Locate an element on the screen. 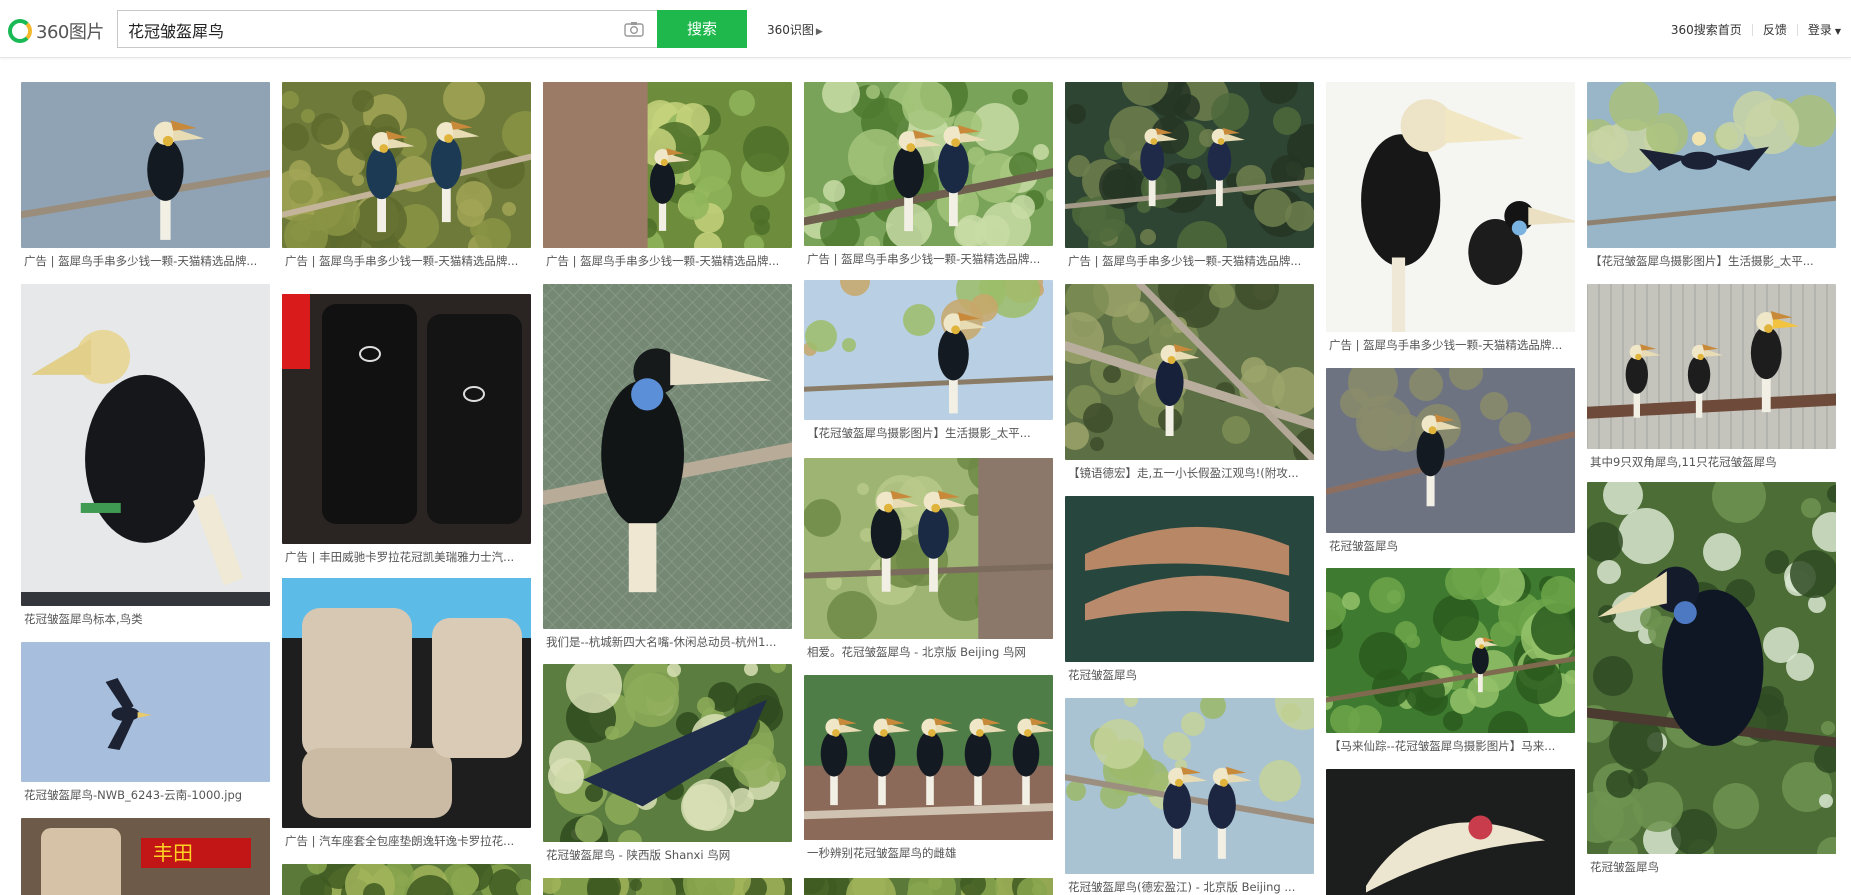  image-card: 相爱。花冠皱盔犀鸟 - 北京版 Beijing 鸟网 is located at coordinates (928, 559).